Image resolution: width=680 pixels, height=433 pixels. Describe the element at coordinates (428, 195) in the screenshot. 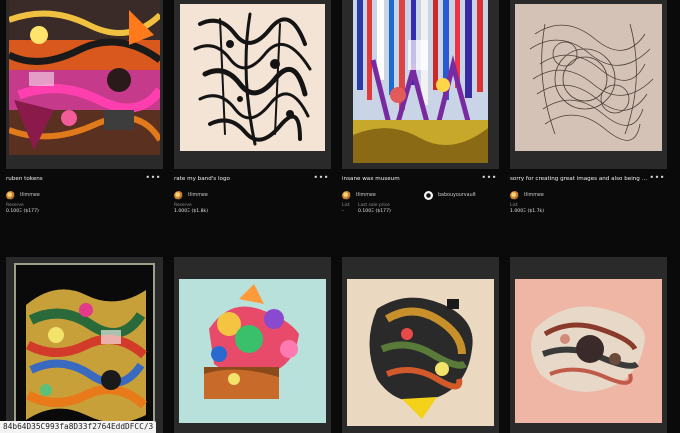

I see `owner-avatar` at that location.